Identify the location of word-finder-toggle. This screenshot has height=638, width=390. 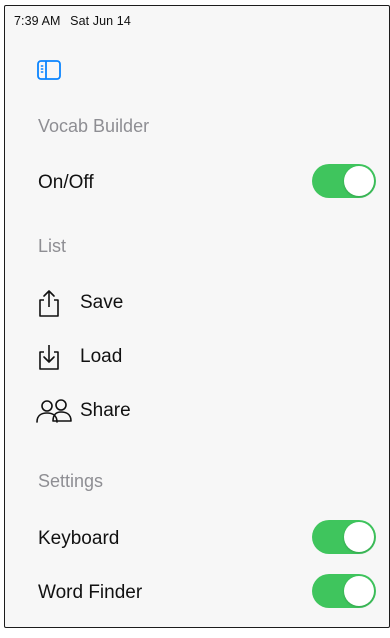
(344, 591).